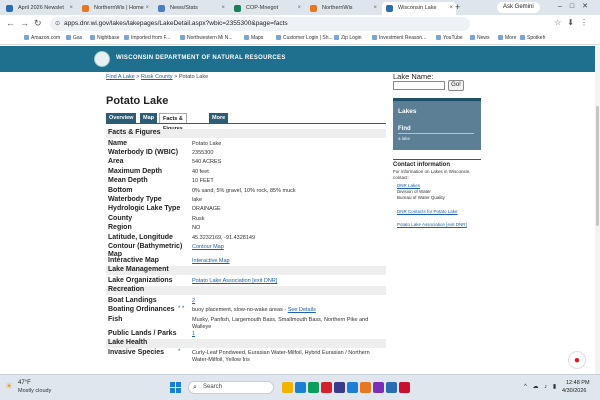 This screenshot has width=600, height=400. Describe the element at coordinates (120, 190) in the screenshot. I see `fact-label: Bottom` at that location.